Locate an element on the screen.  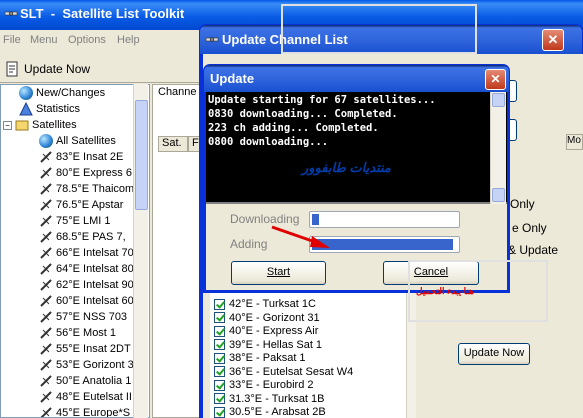
tree-item-satellite: 48°E Eutelsat II is located at coordinates (85, 397).